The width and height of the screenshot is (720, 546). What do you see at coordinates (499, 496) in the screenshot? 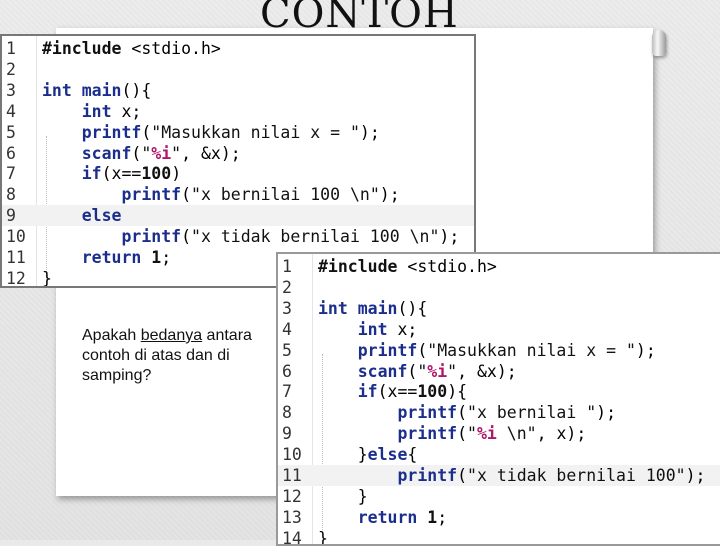
I see `code-line: 12 }` at bounding box center [499, 496].